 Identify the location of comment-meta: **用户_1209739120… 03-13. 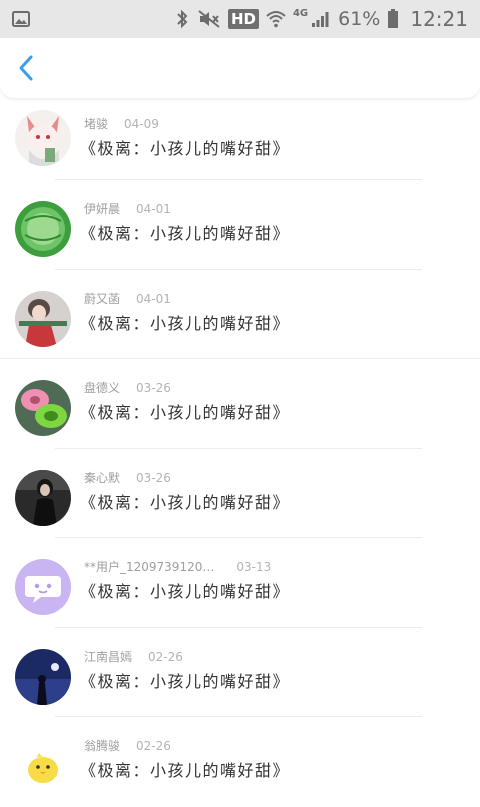
(177, 566).